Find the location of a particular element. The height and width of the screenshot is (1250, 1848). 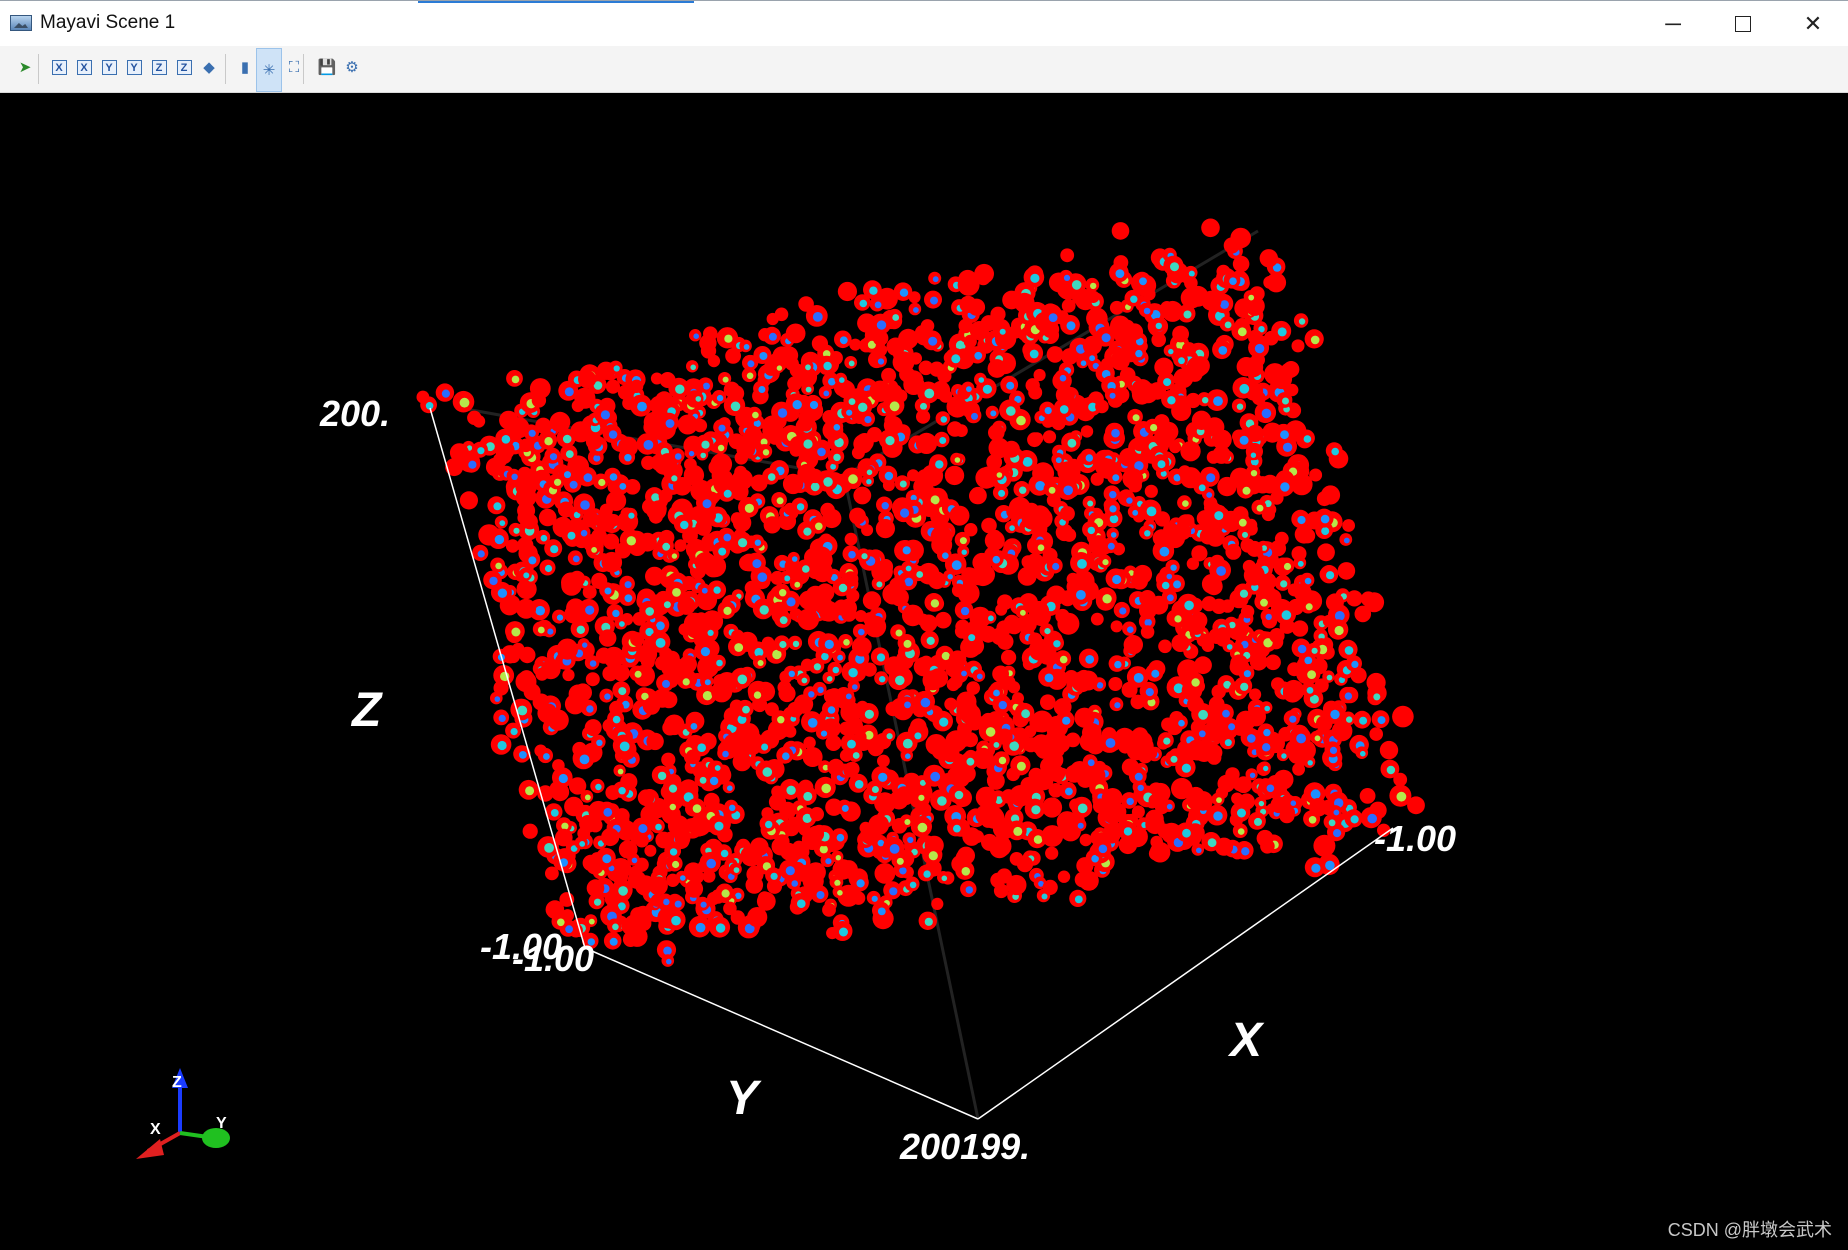

view-y-minus-button: Y is located at coordinates (134, 67).